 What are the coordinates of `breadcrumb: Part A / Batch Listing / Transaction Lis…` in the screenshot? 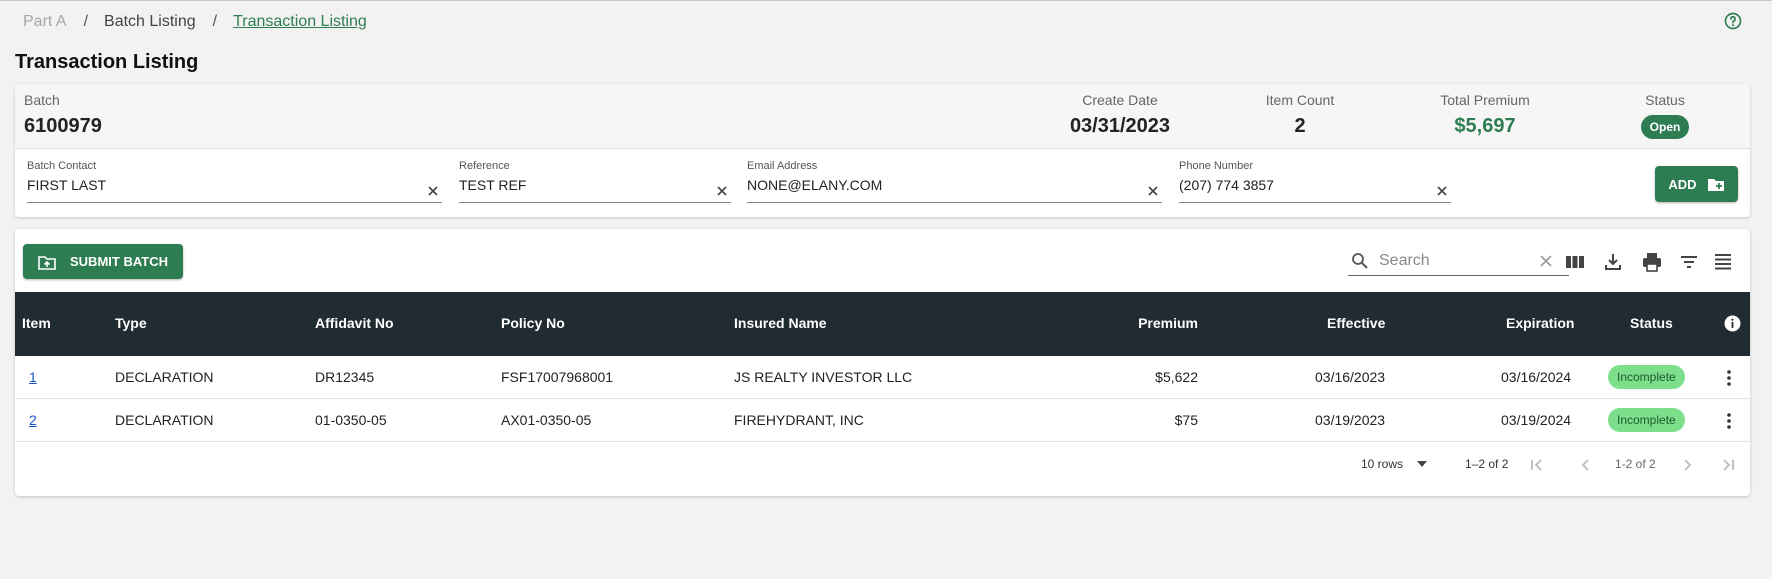 It's located at (195, 22).